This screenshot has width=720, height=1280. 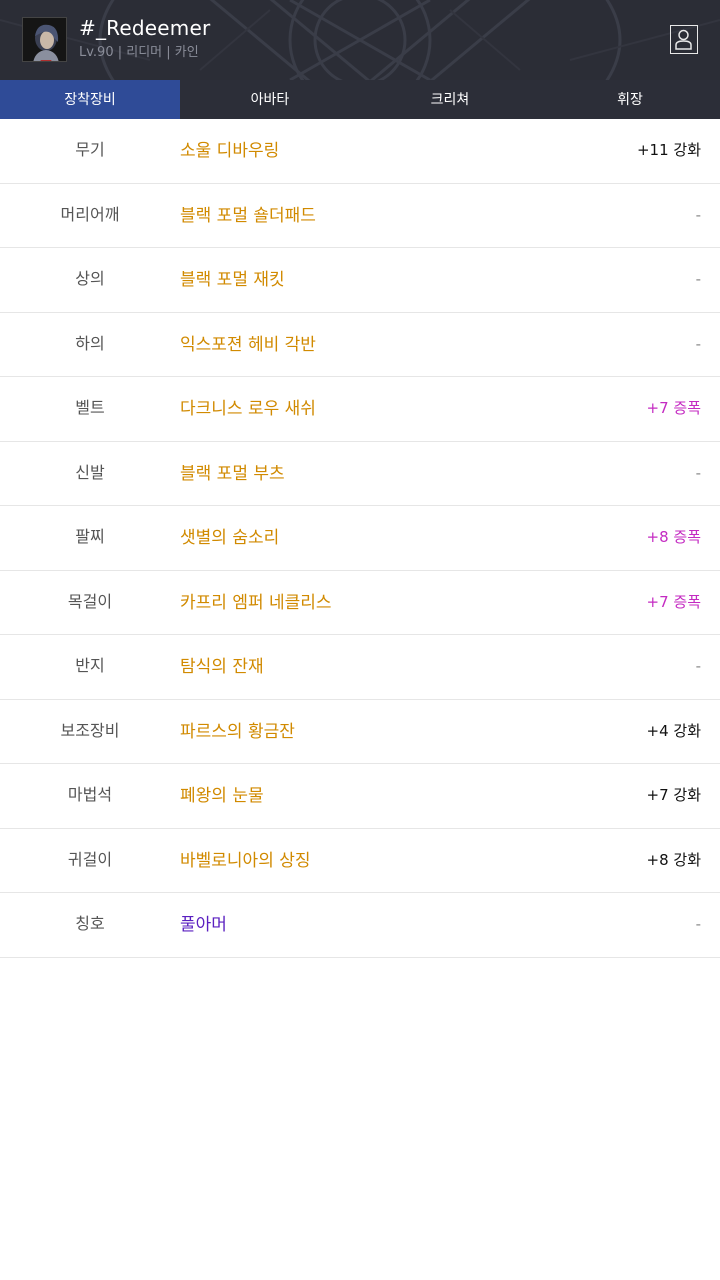 What do you see at coordinates (90, 472) in the screenshot?
I see `slot-label: 신발` at bounding box center [90, 472].